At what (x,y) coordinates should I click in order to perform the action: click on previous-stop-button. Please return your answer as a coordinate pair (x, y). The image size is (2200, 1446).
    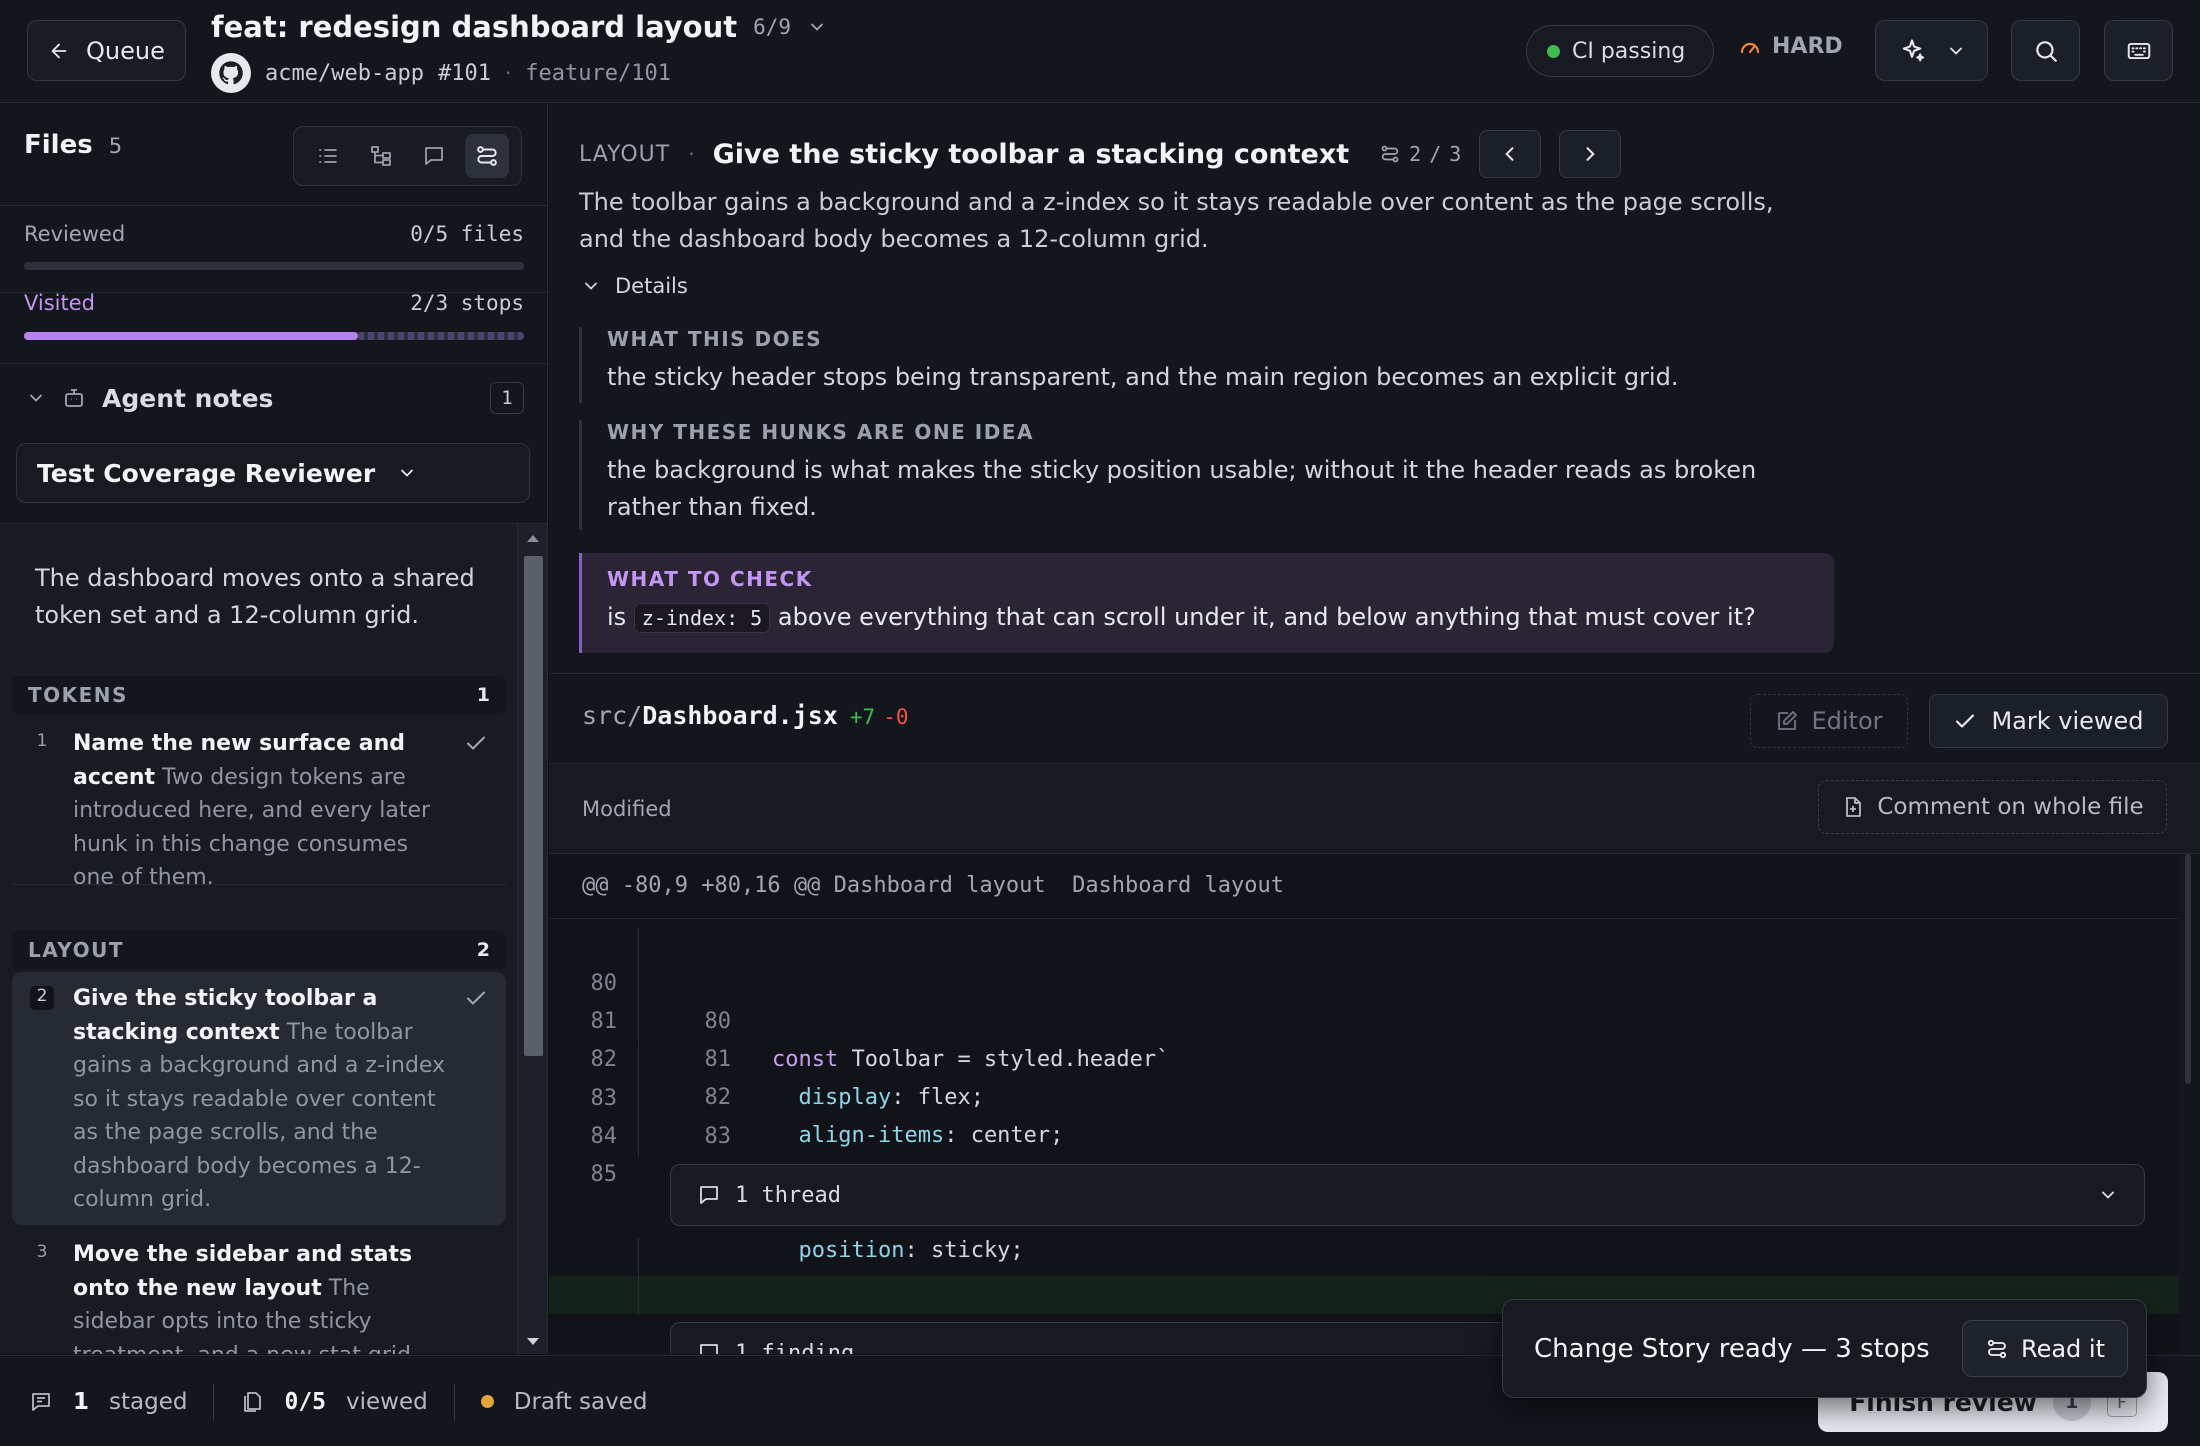
    Looking at the image, I should click on (1510, 154).